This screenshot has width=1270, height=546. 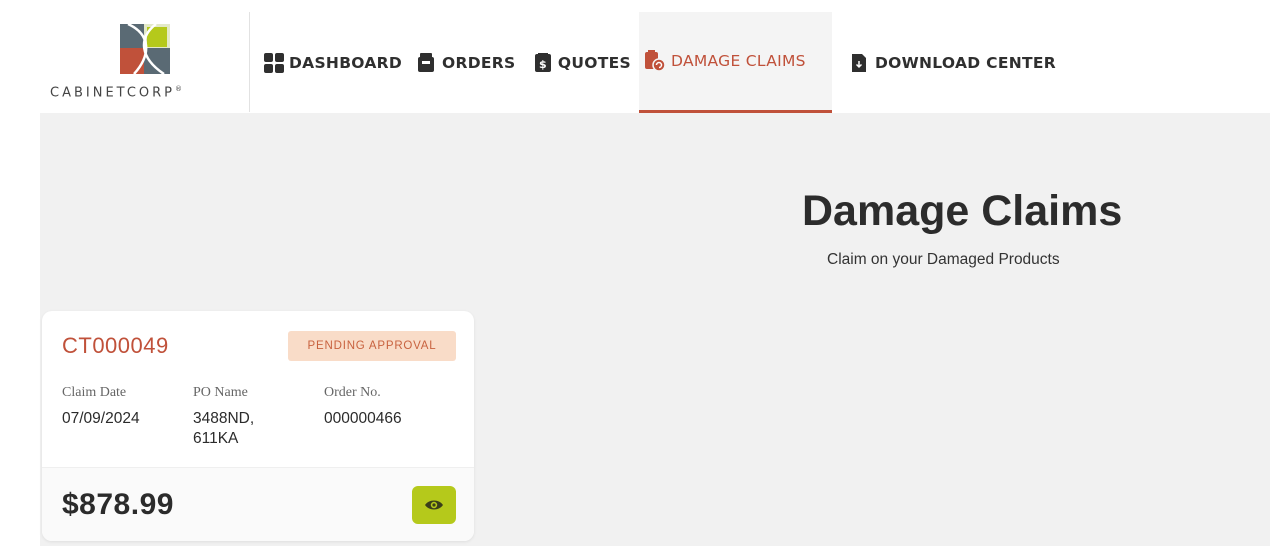 I want to click on order-no-value: 000000466, so click(x=363, y=418).